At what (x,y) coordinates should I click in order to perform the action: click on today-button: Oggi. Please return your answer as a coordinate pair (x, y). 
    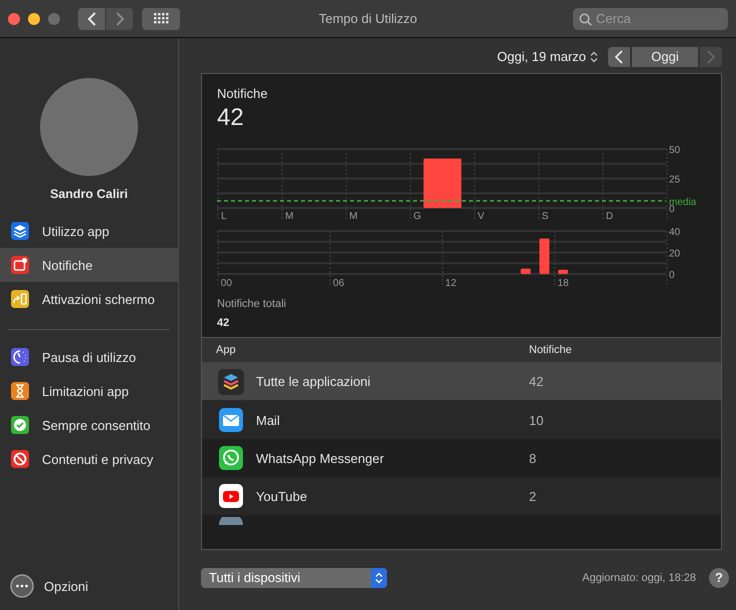
    Looking at the image, I should click on (665, 56).